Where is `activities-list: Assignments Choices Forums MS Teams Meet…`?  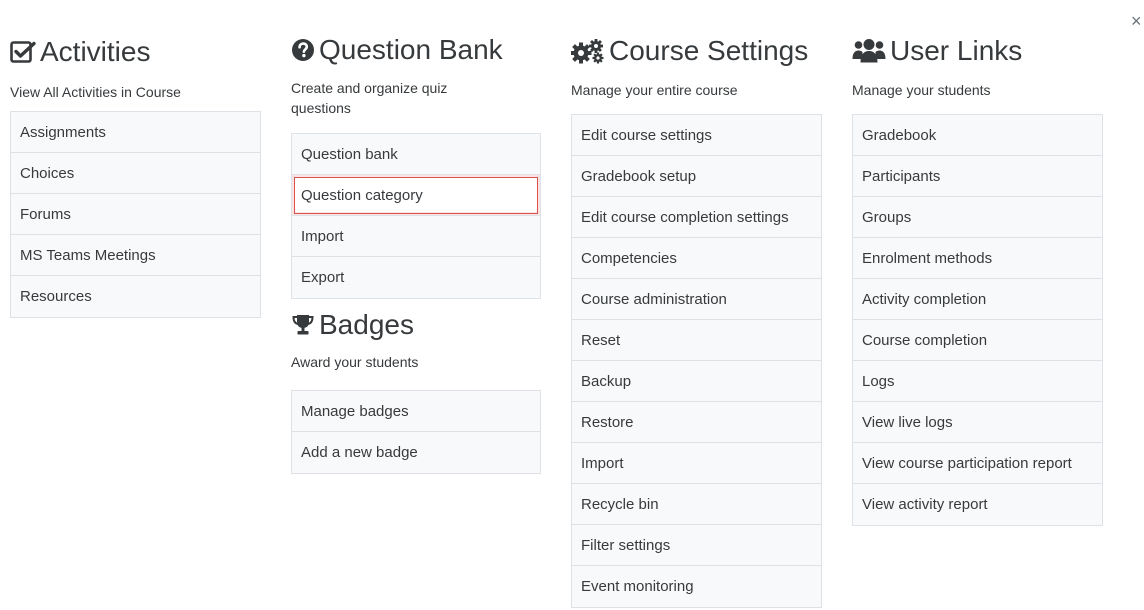
activities-list: Assignments Choices Forums MS Teams Meet… is located at coordinates (135, 214).